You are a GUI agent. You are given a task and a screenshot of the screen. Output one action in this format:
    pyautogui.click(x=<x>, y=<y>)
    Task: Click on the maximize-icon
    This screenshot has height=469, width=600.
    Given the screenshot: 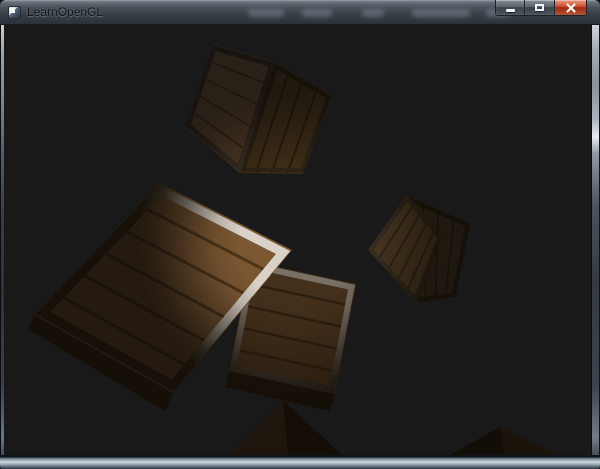 What is the action you would take?
    pyautogui.click(x=539, y=7)
    